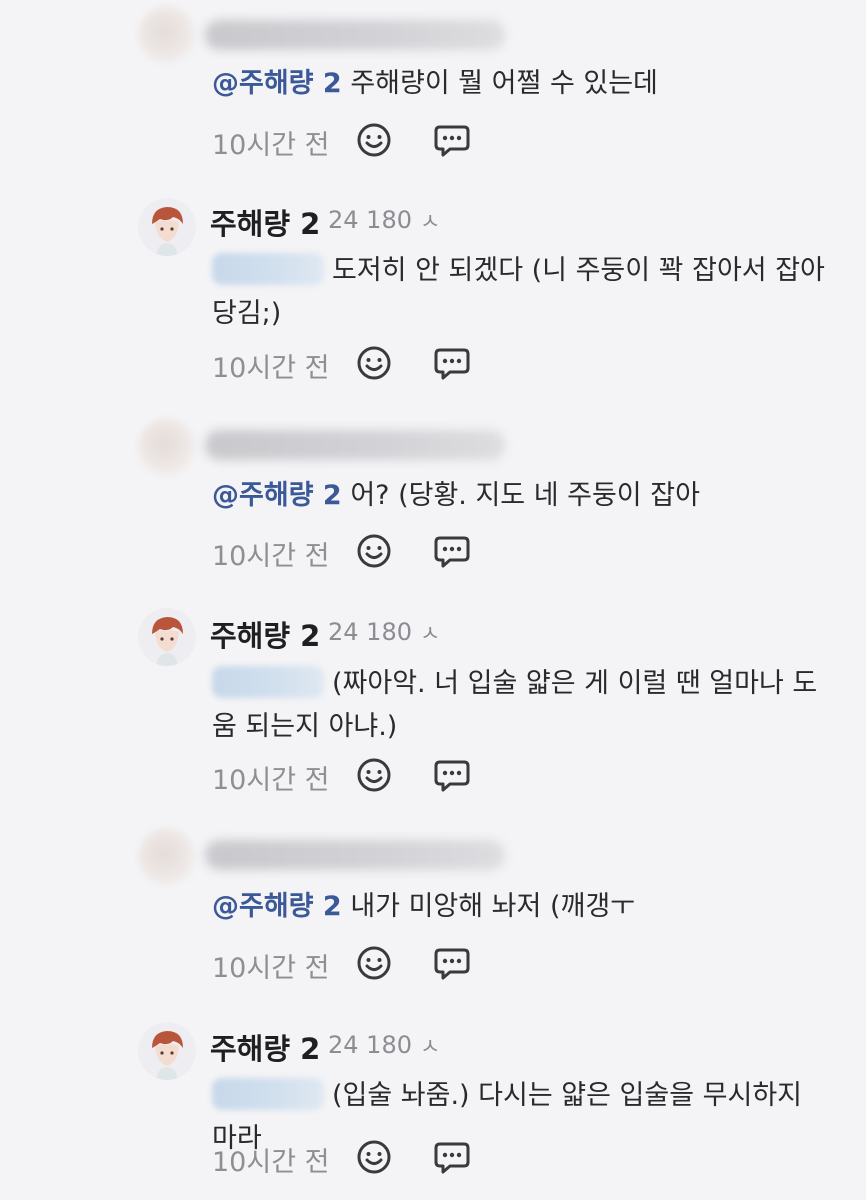 Image resolution: width=866 pixels, height=1200 pixels. What do you see at coordinates (522, 705) in the screenshot?
I see `comment-text: (짜아악. 너 입술 얇은 게 이럴 땐 얼마나 도움 되는지 아냐.)` at bounding box center [522, 705].